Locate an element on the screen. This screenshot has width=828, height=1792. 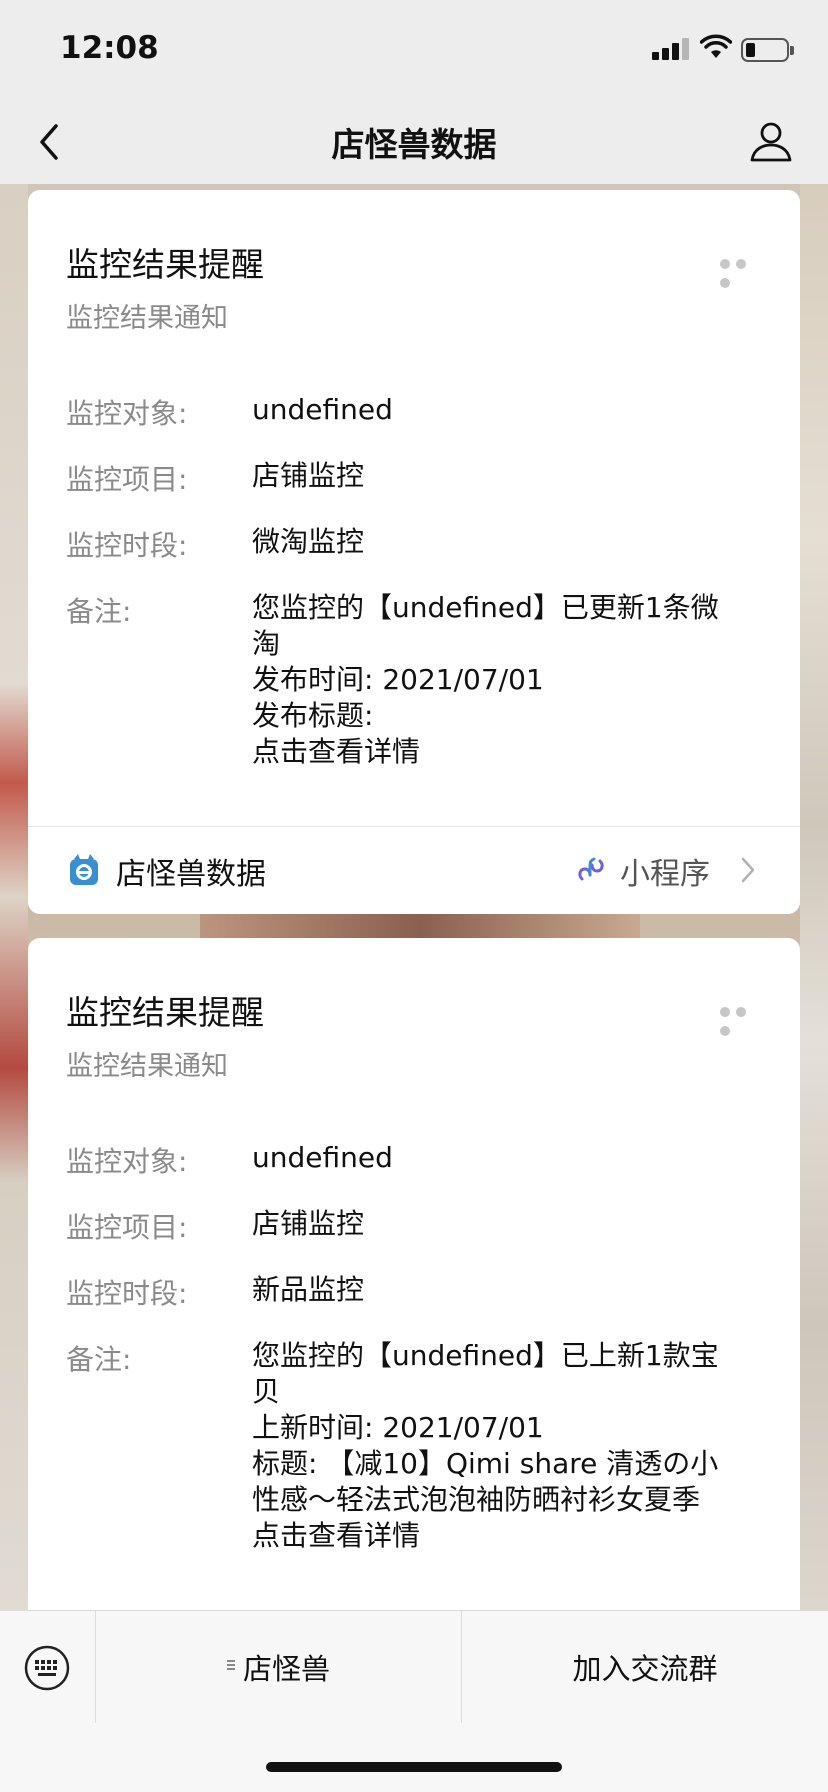
note-line: 淘 is located at coordinates (266, 643).